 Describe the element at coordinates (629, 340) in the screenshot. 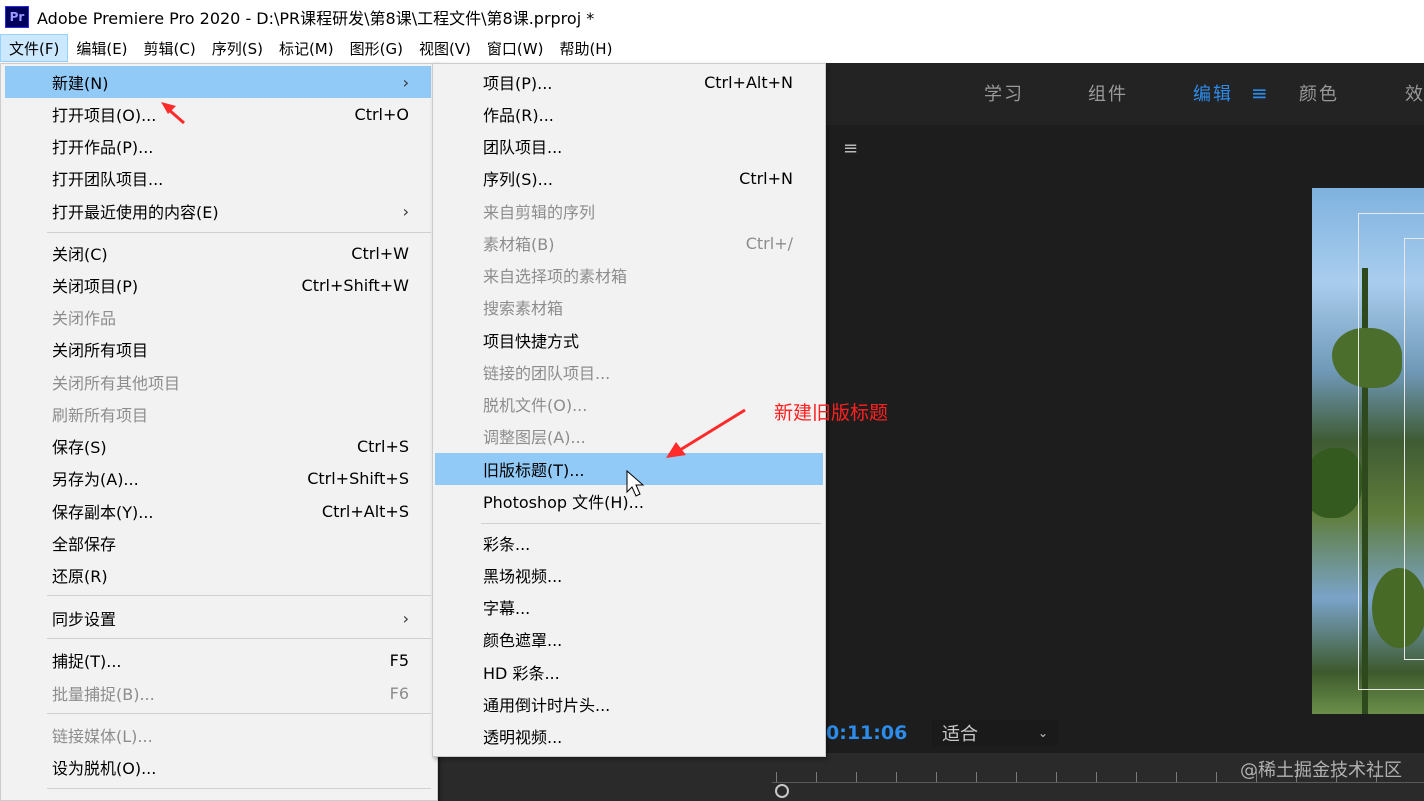

I see `new-item-project-shortcut: 项目快捷方式` at that location.